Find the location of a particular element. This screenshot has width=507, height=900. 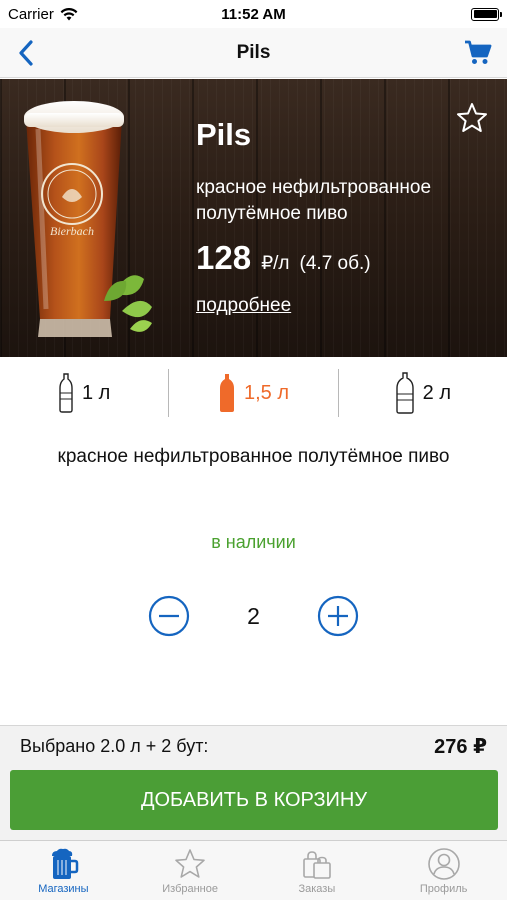

chevron-left-icon is located at coordinates (26, 53).